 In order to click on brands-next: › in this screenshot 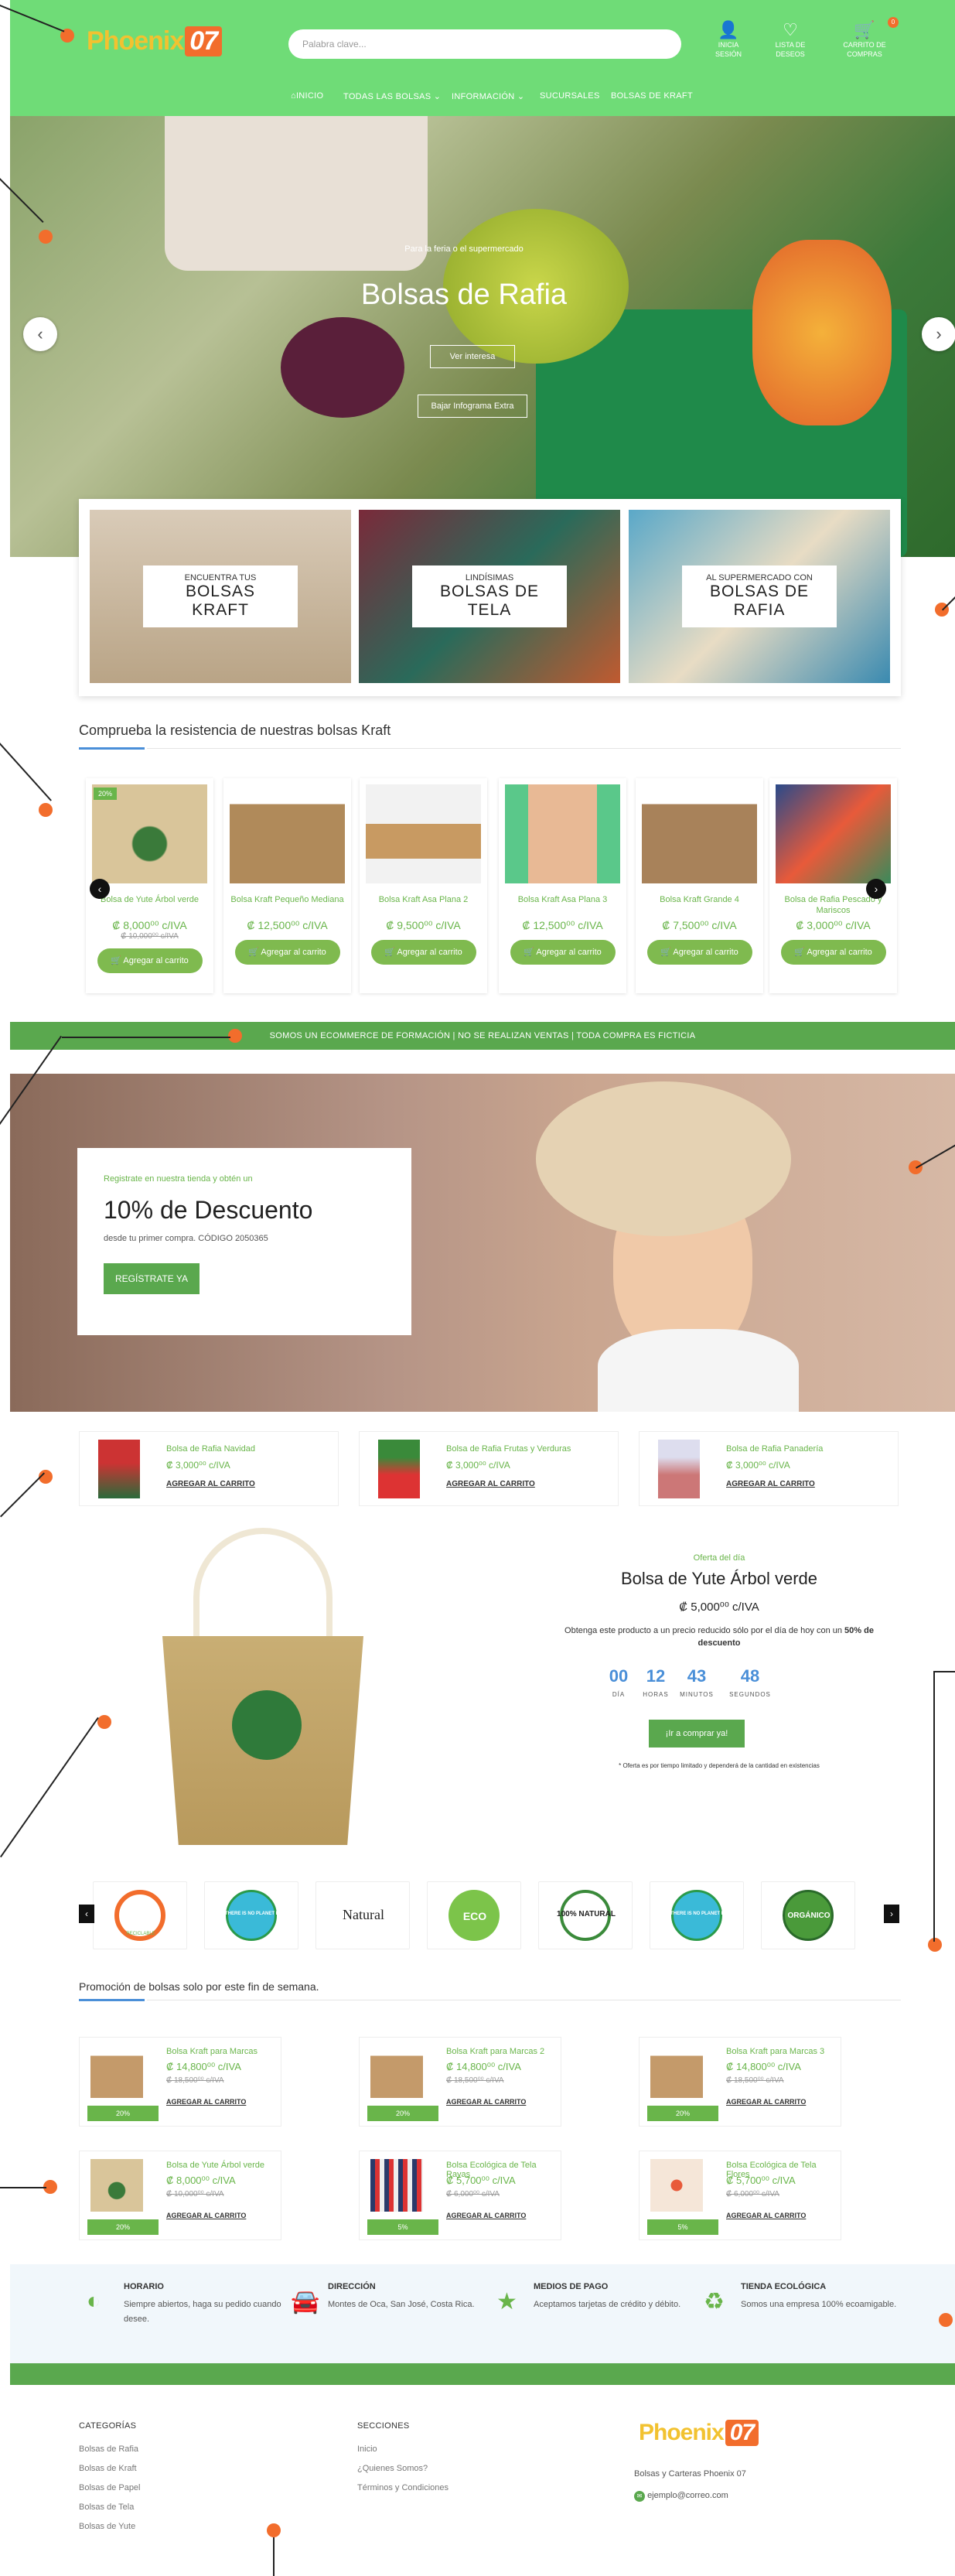, I will do `click(891, 1914)`.